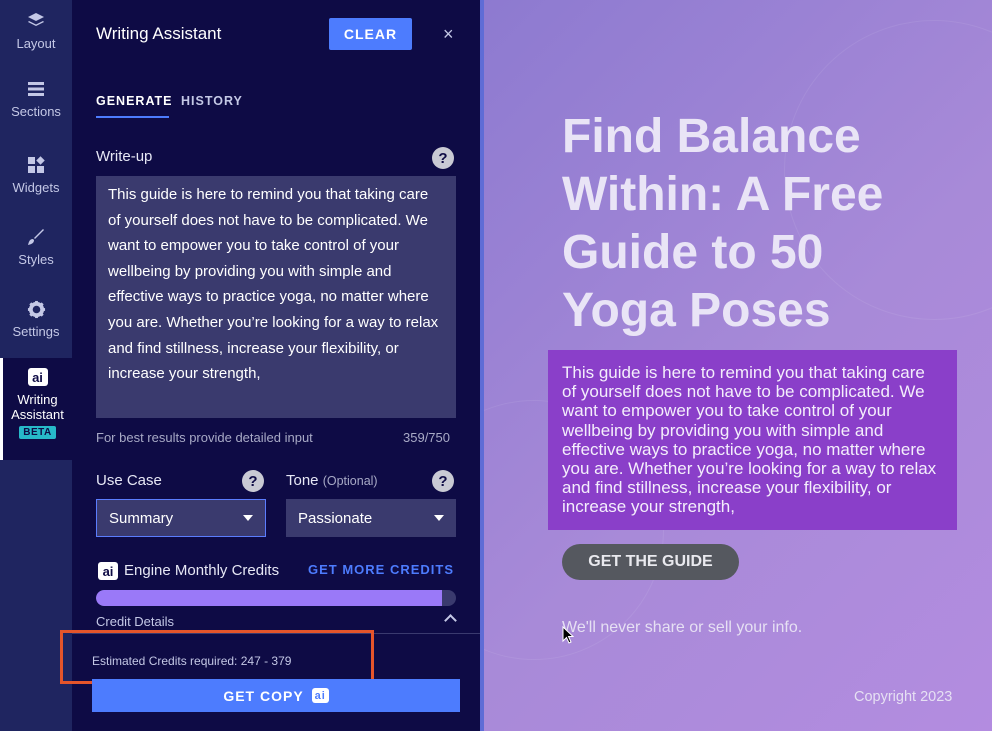  I want to click on rail-label: Widgets, so click(36, 187).